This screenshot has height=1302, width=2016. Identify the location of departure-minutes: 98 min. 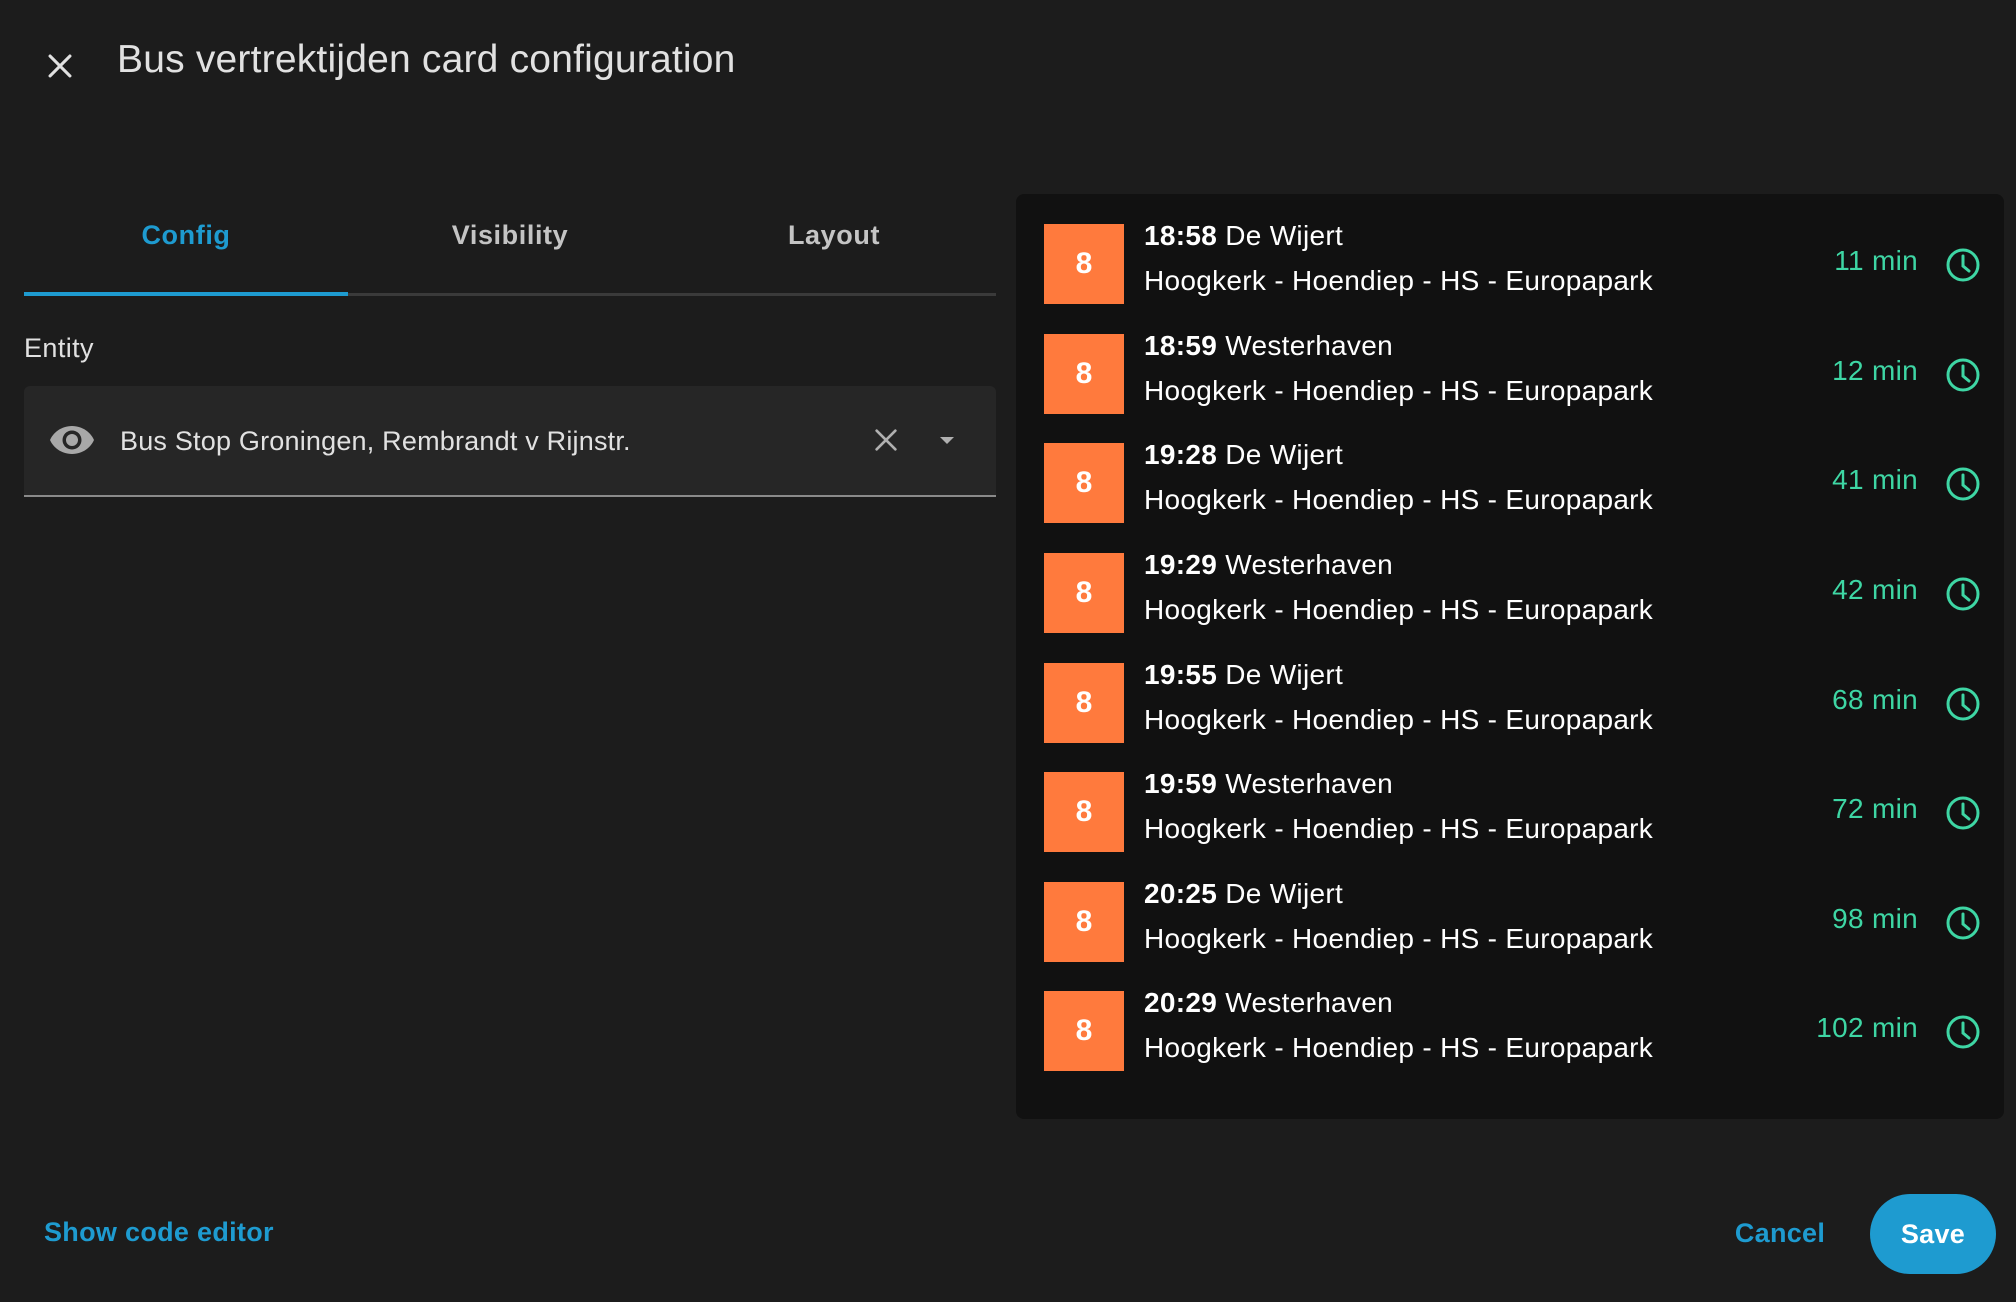
(1875, 918).